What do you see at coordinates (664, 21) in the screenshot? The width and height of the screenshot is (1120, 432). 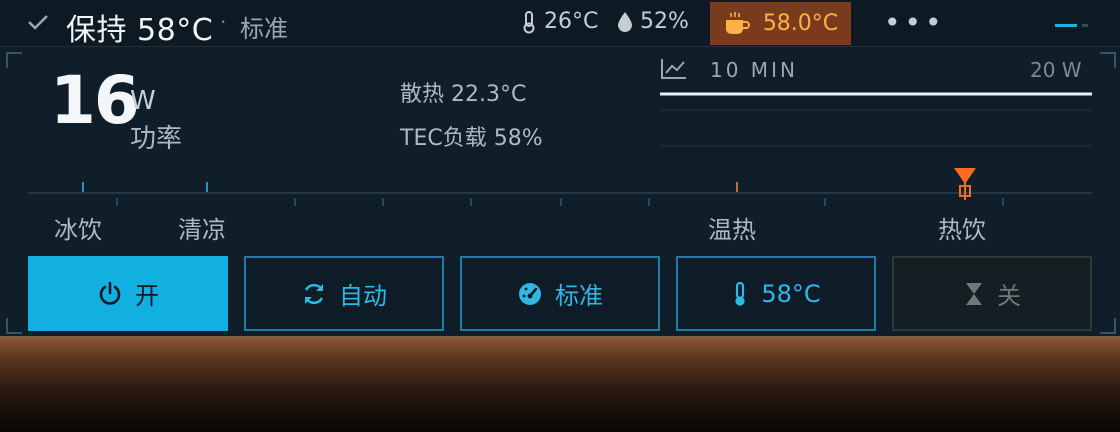 I see `humidity-value: 52%` at bounding box center [664, 21].